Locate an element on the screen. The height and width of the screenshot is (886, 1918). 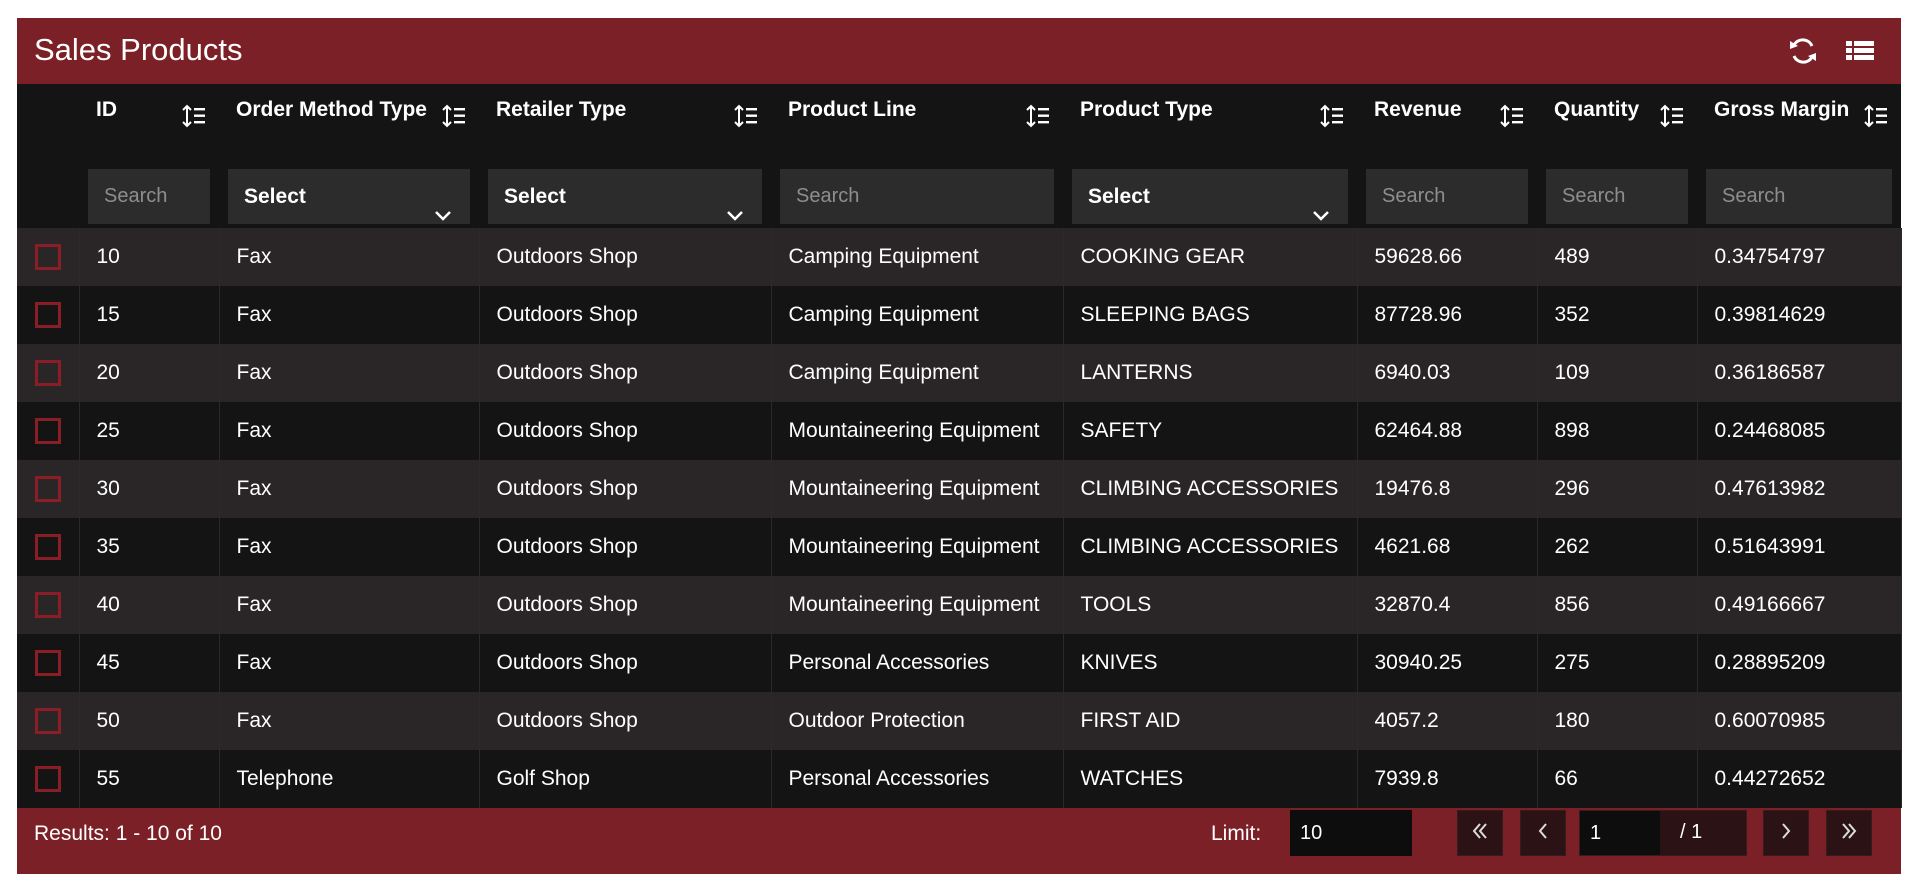
chevron-left-icon is located at coordinates (1543, 833).